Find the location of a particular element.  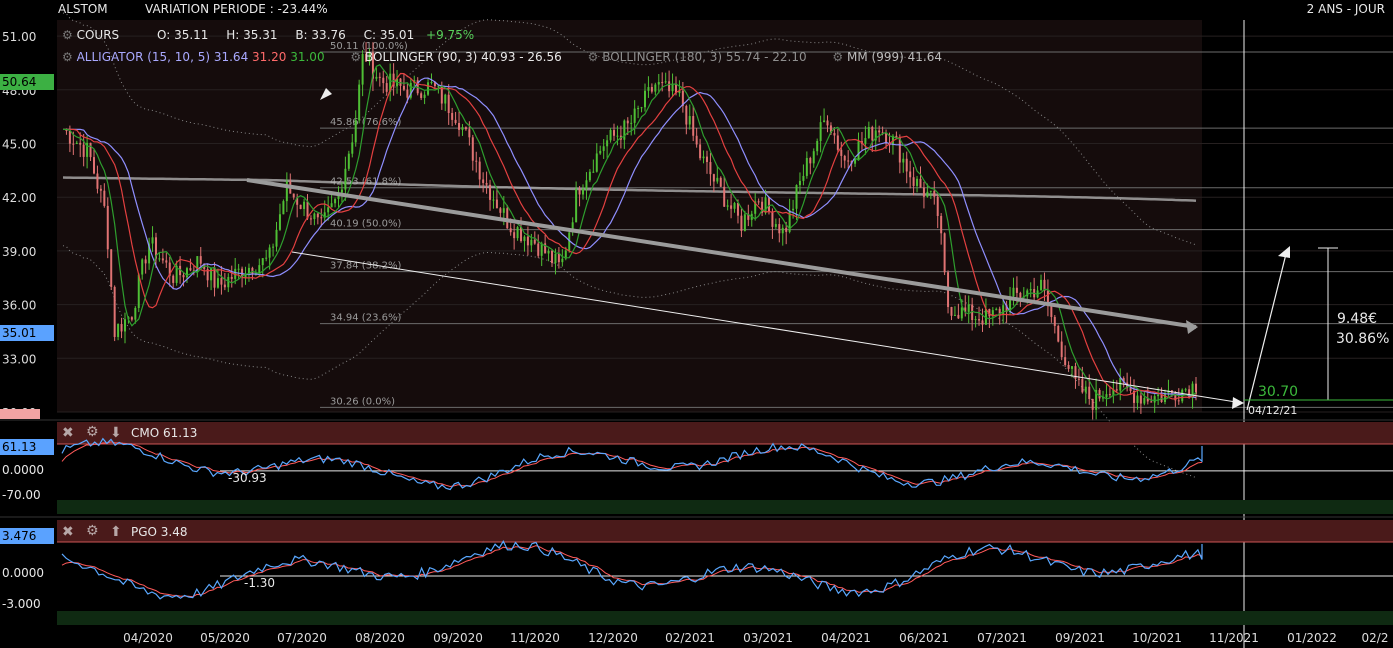

symbol-label: ALSTOM is located at coordinates (83, 9).